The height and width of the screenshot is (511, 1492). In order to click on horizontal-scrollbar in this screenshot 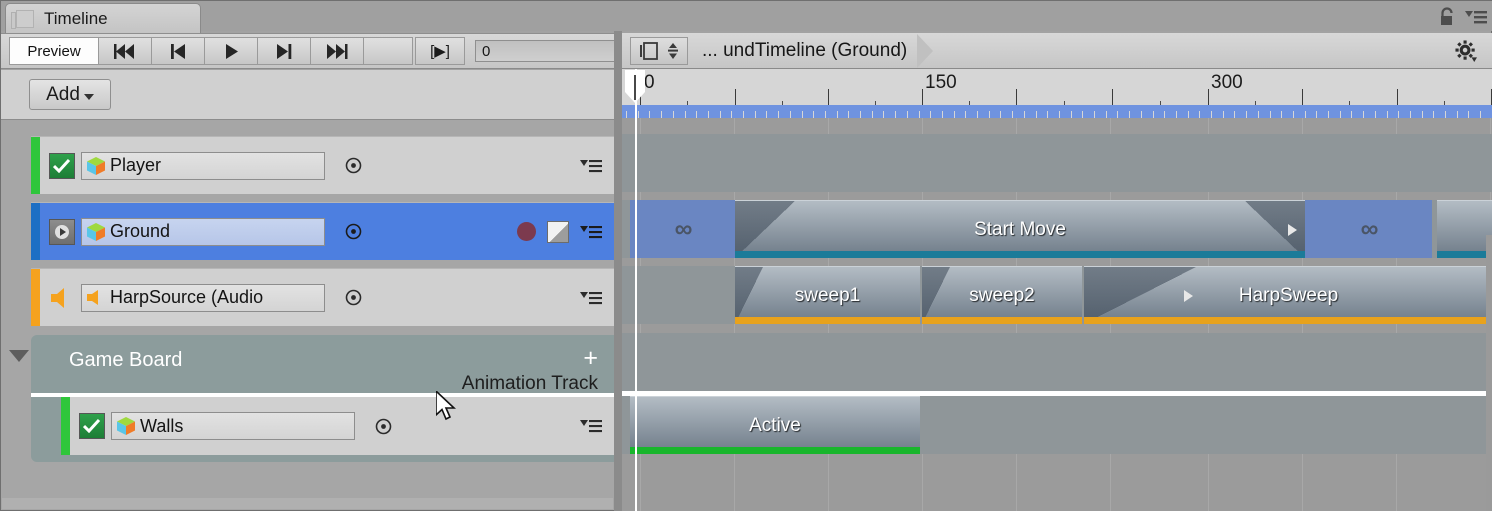, I will do `click(307, 503)`.